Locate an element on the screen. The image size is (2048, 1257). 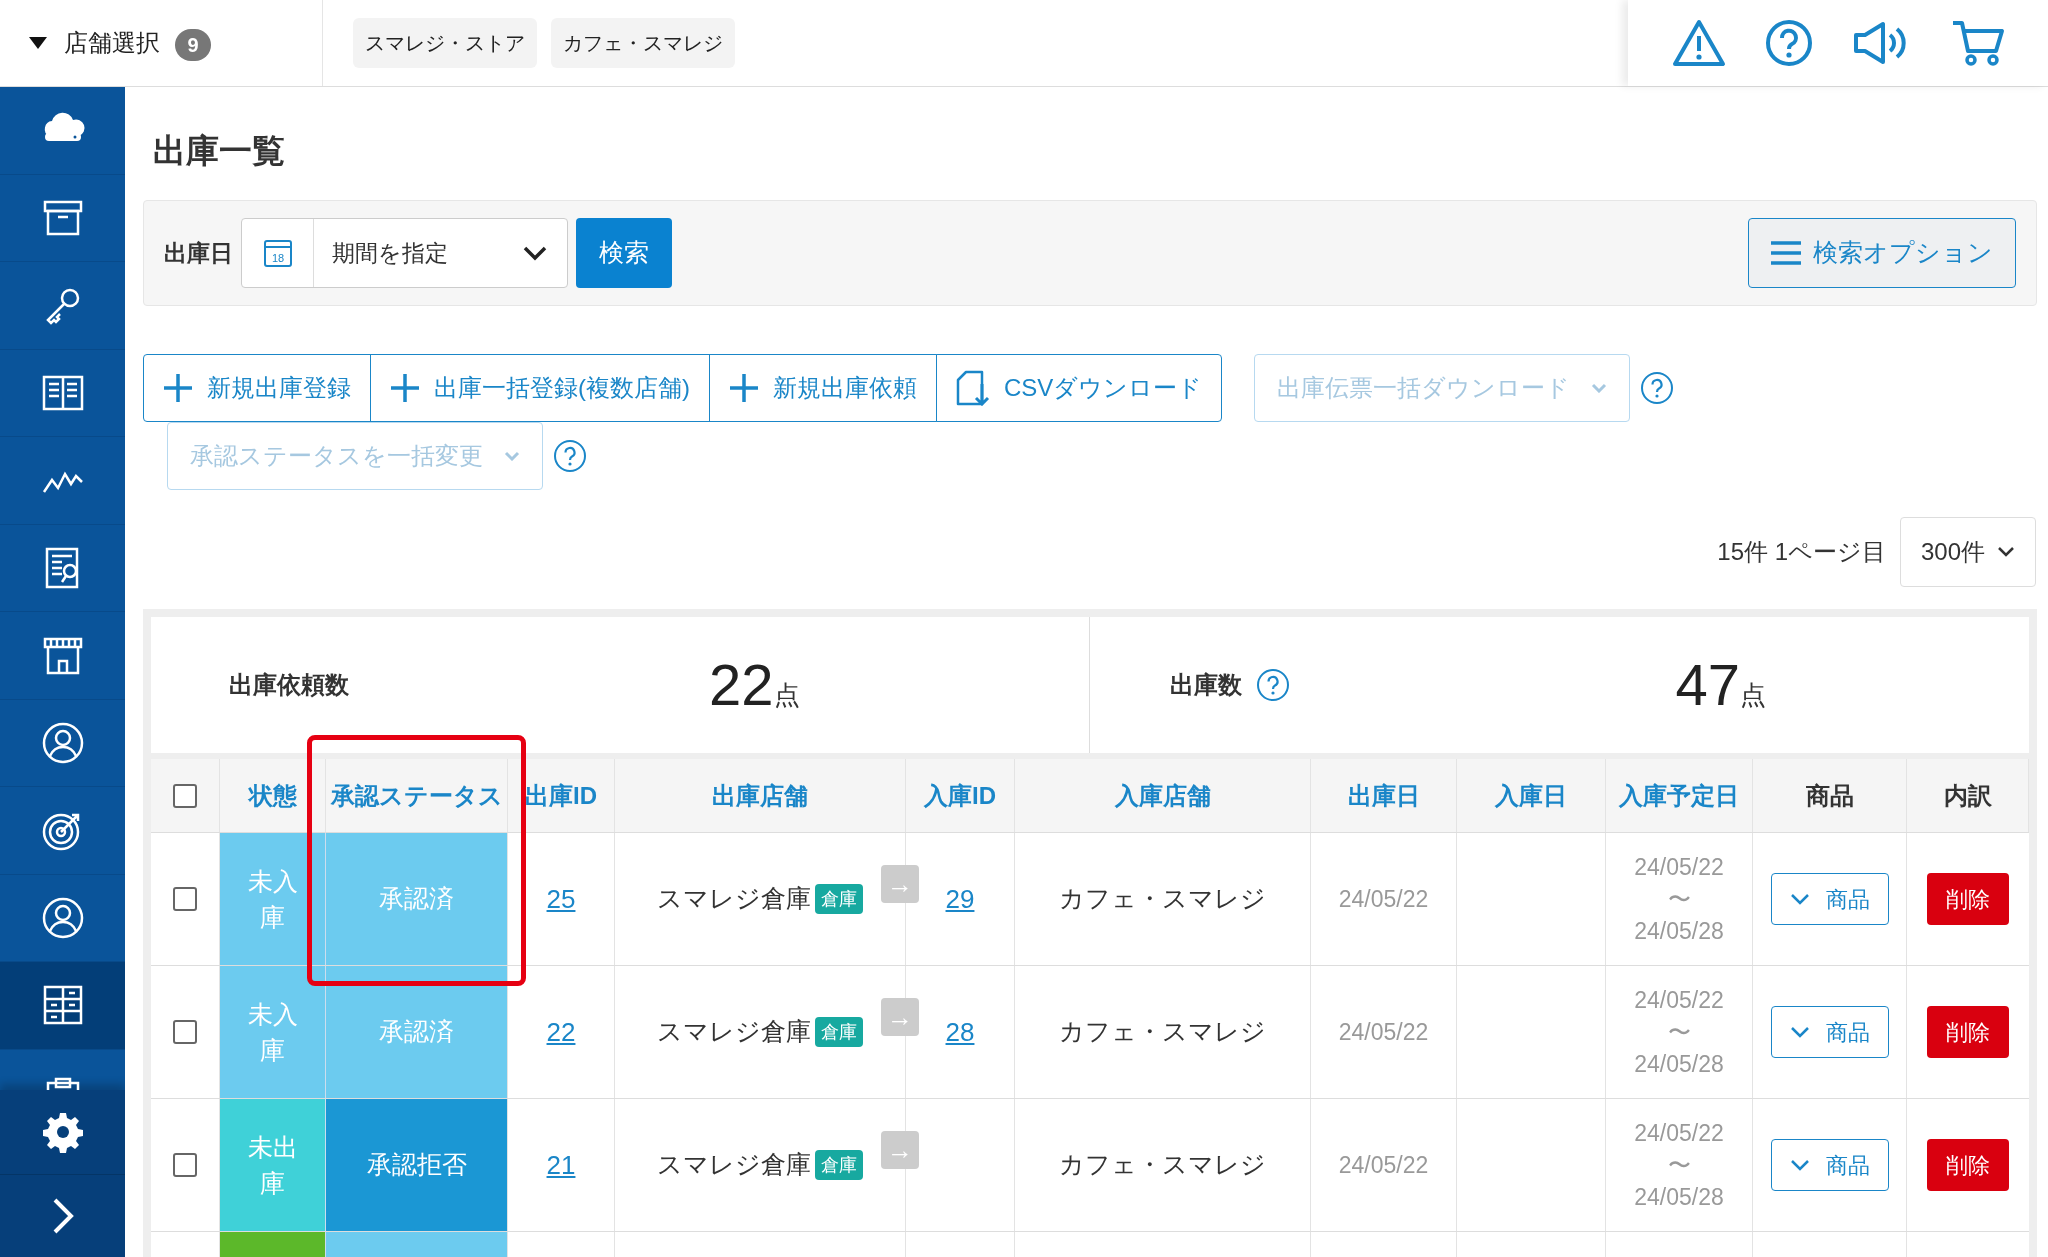
summary-label: 出庫依頼数 is located at coordinates (289, 685).